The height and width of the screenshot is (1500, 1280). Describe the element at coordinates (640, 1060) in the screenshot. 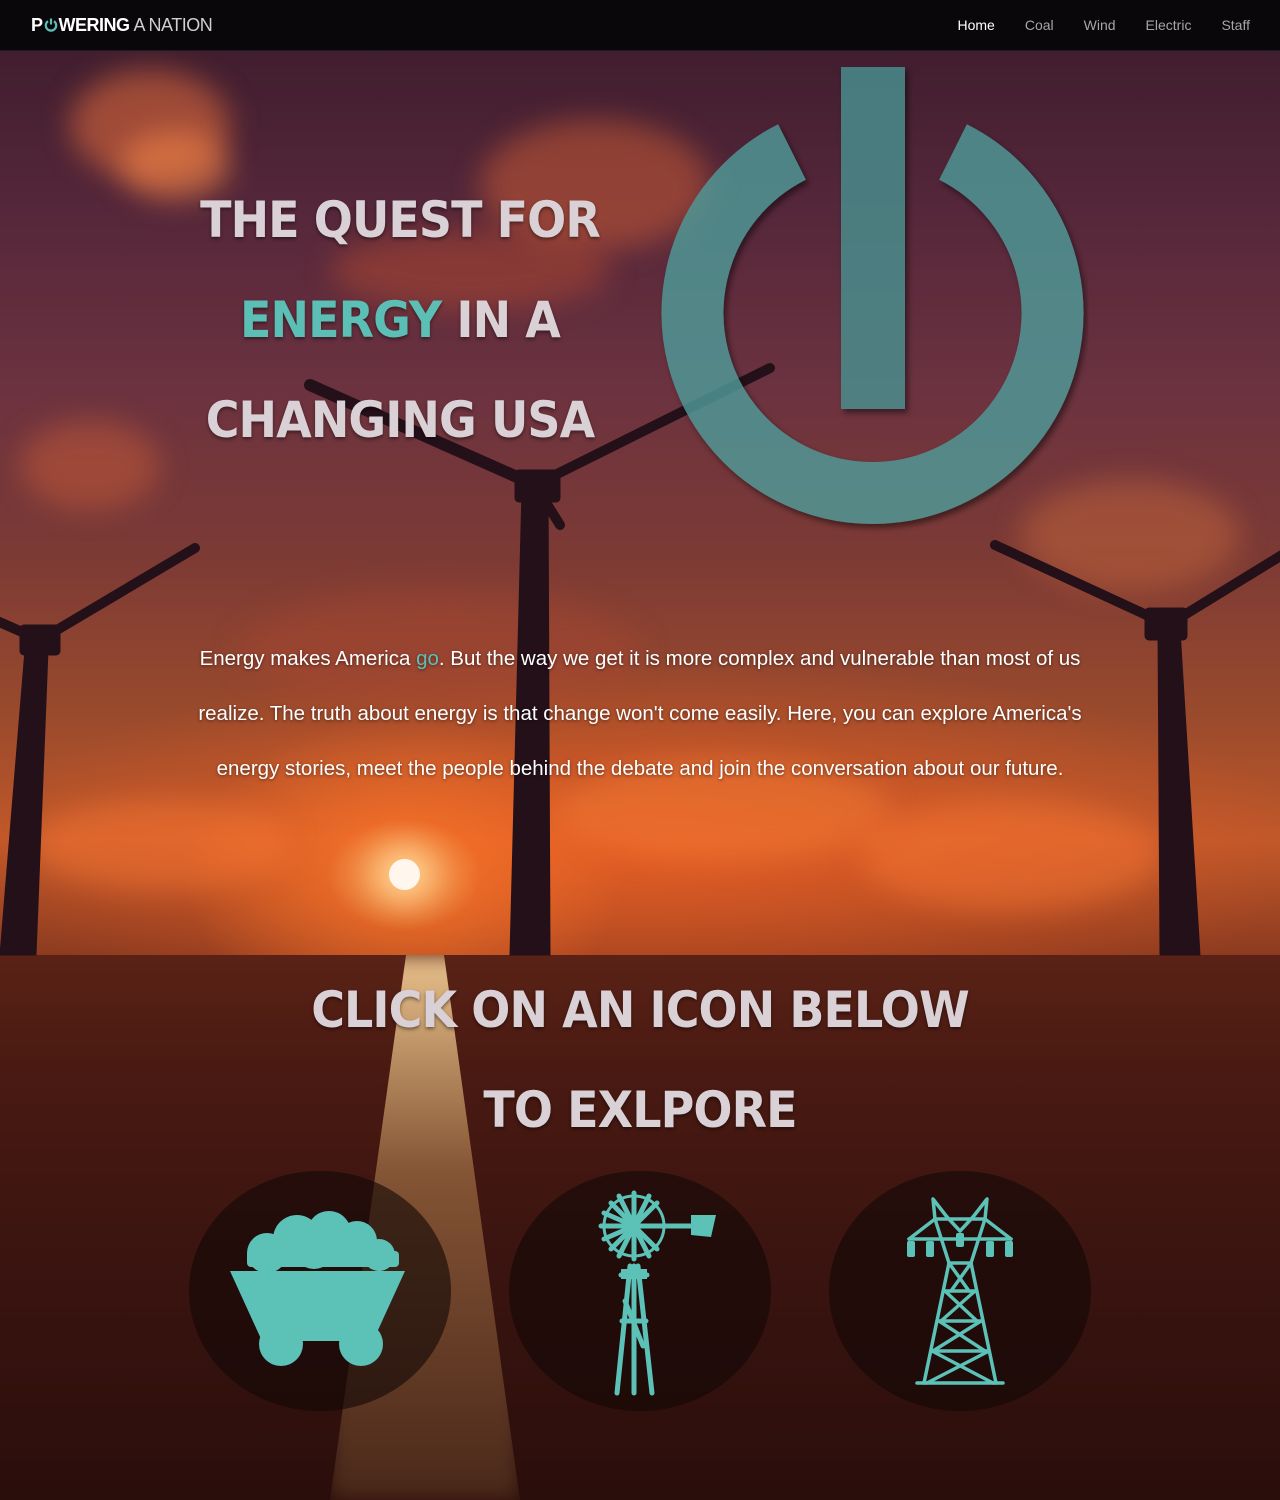

I see `cta-heading: CLICK ON AN ICON BELOW TO EXLPORE` at that location.